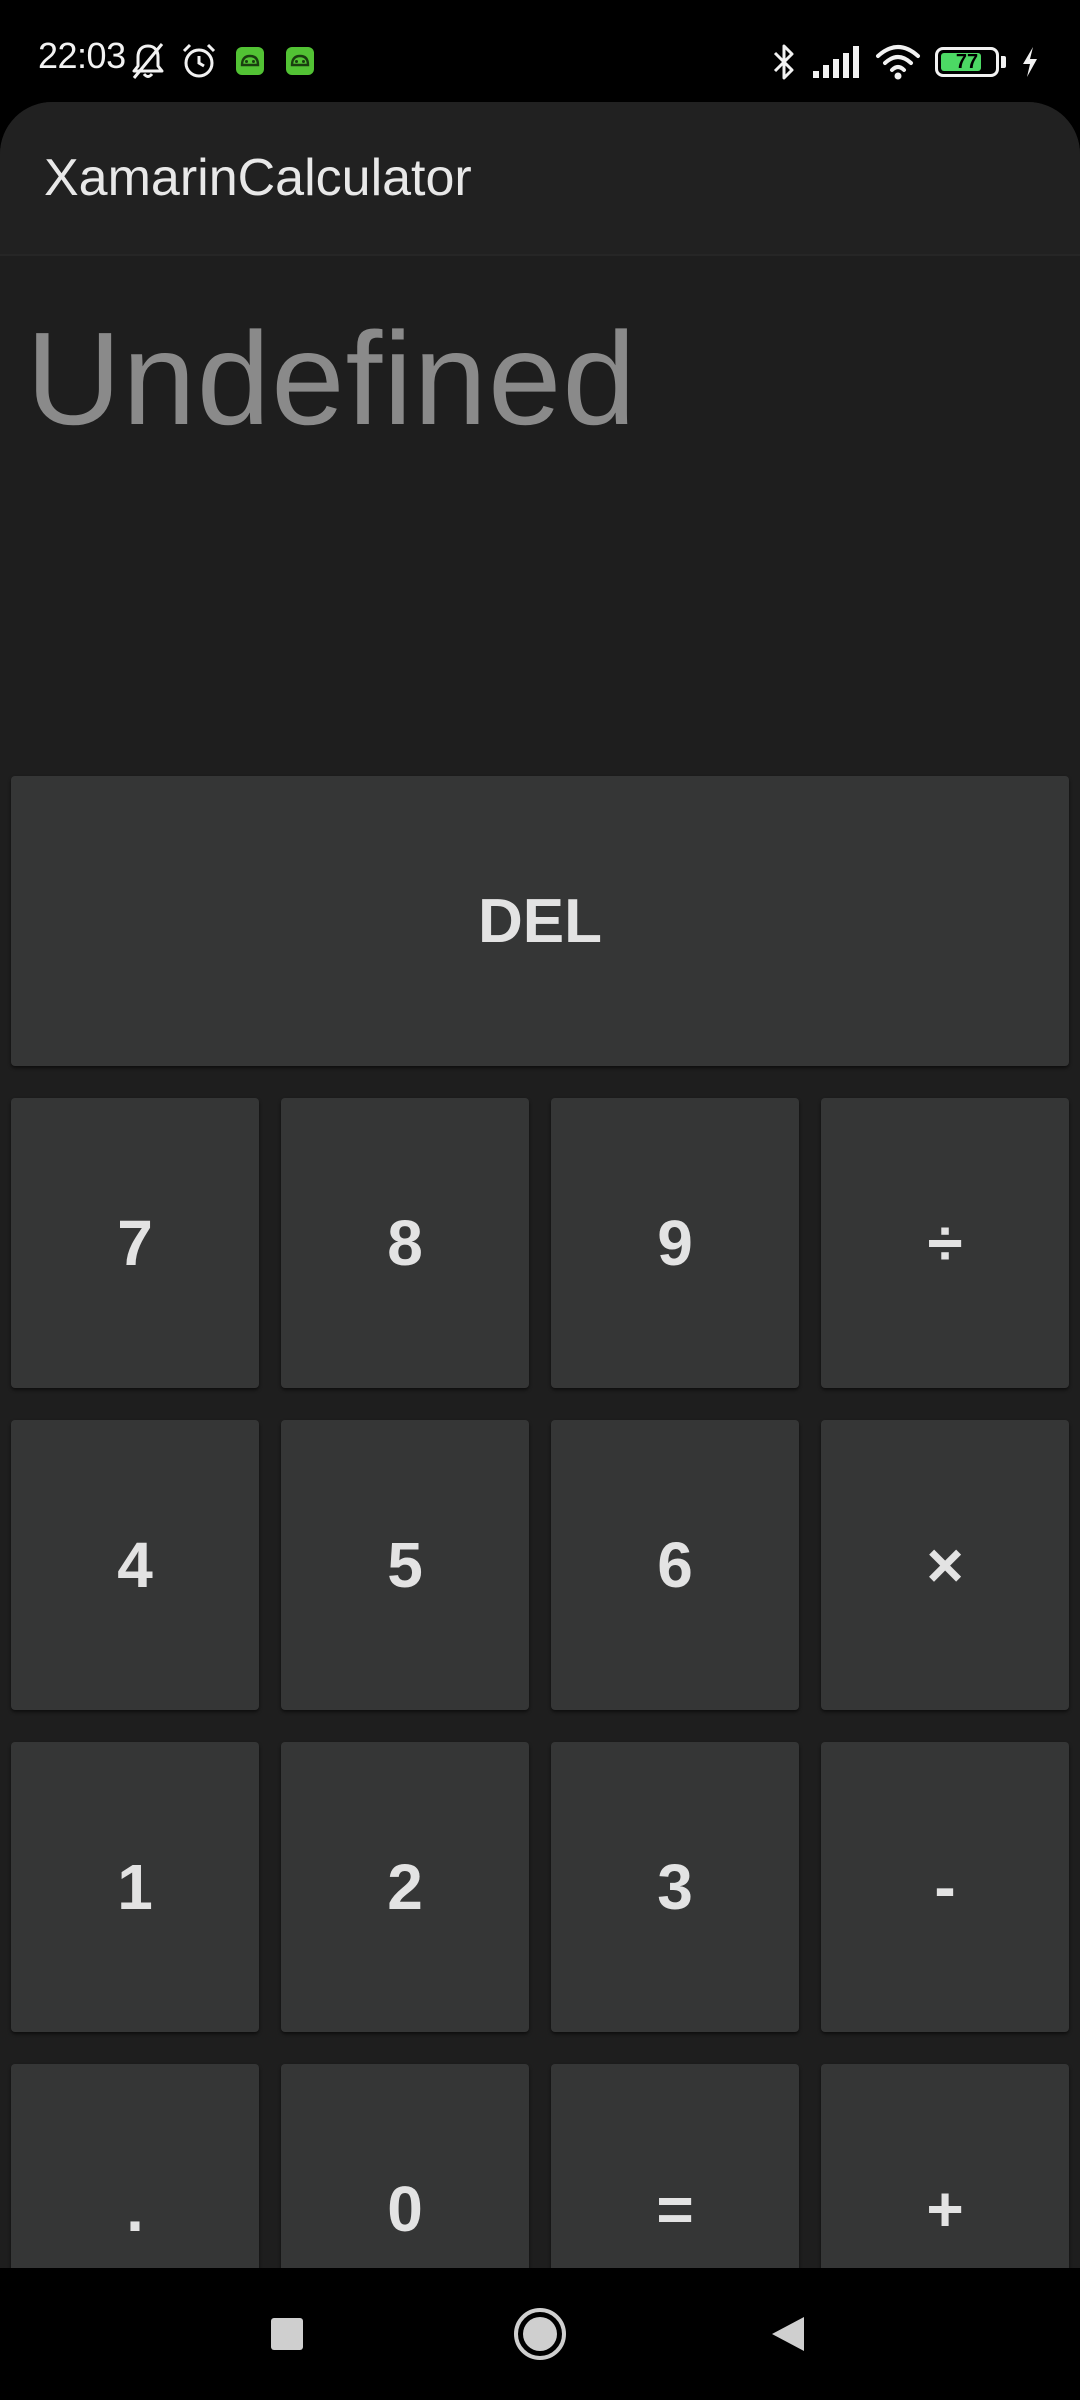  What do you see at coordinates (540, 921) in the screenshot?
I see `del-button: DEL` at bounding box center [540, 921].